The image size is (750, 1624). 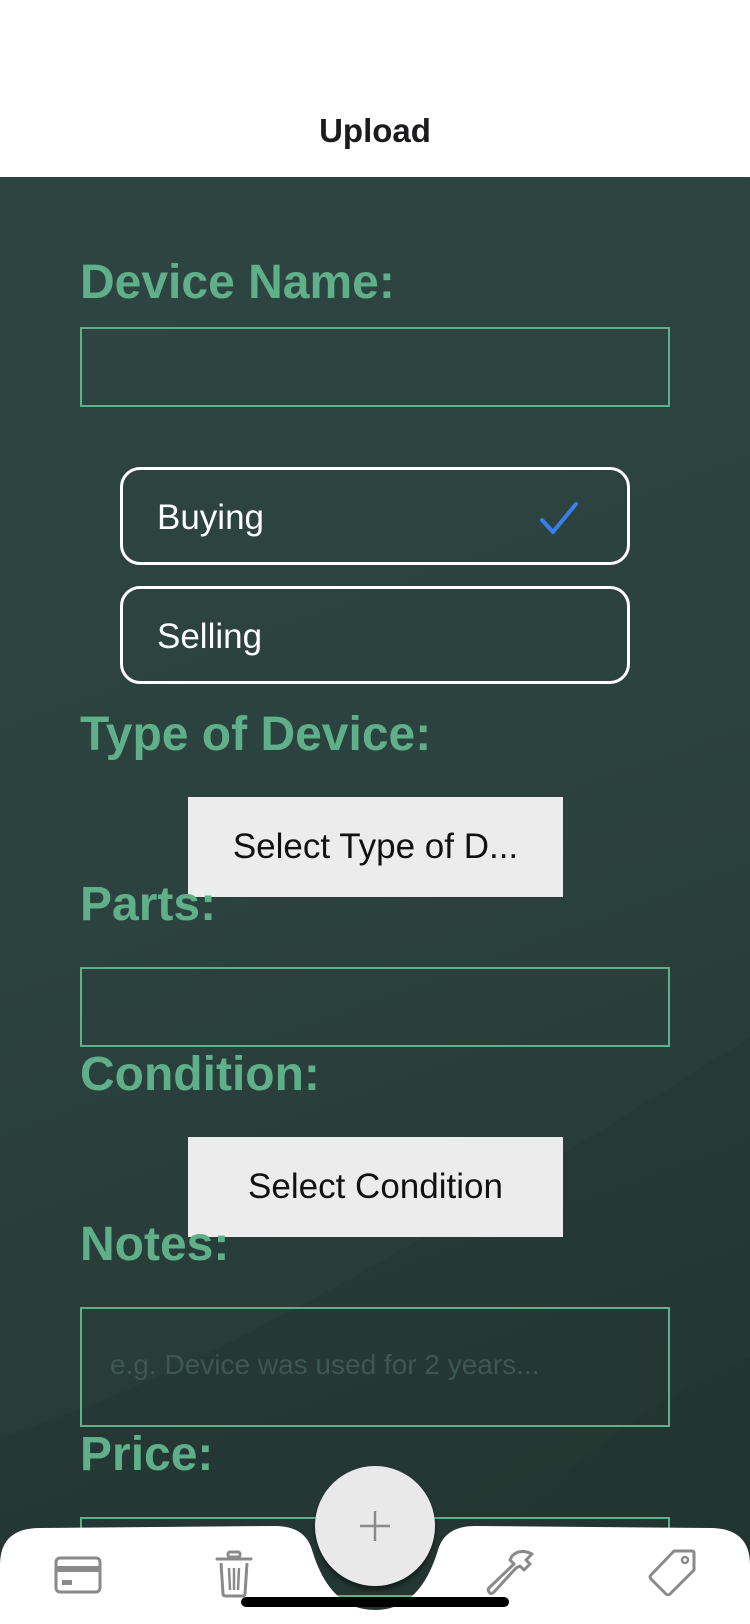 What do you see at coordinates (237, 282) in the screenshot?
I see `device-name-label: Device Name:` at bounding box center [237, 282].